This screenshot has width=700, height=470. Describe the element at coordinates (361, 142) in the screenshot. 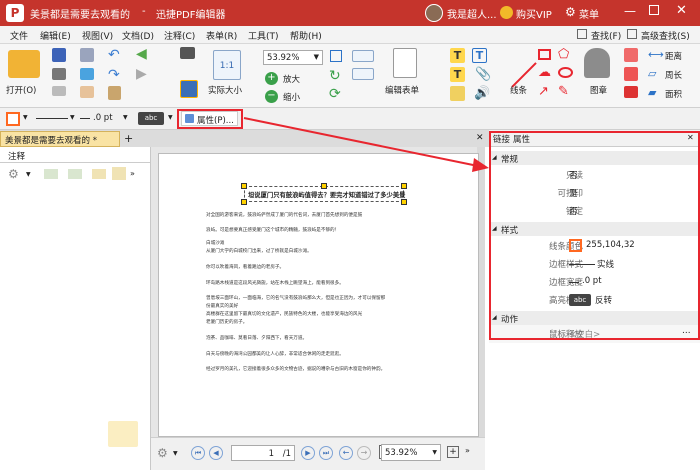

I see `arrow-line` at that location.